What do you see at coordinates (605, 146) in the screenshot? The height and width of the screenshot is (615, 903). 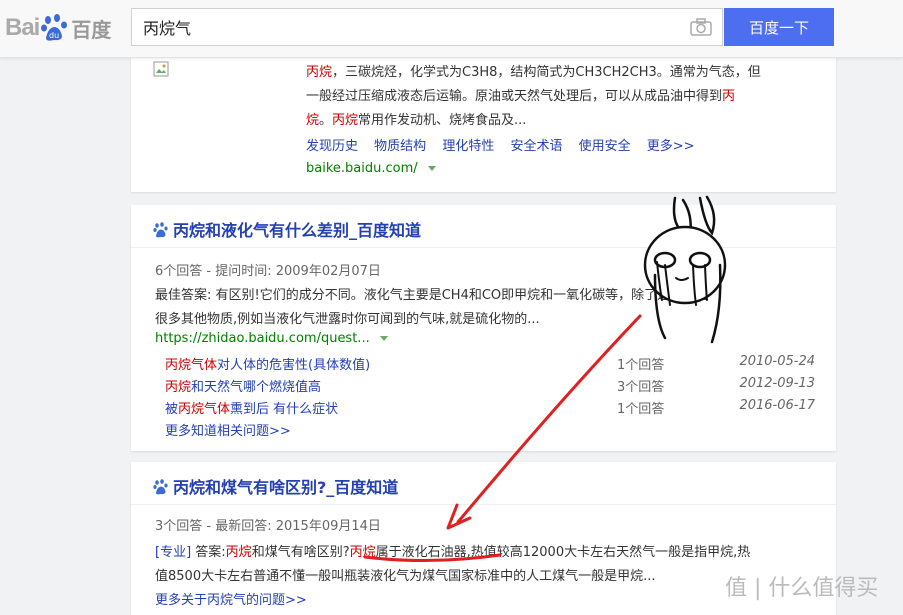 I see `sublink-safe-use: 使用安全` at bounding box center [605, 146].